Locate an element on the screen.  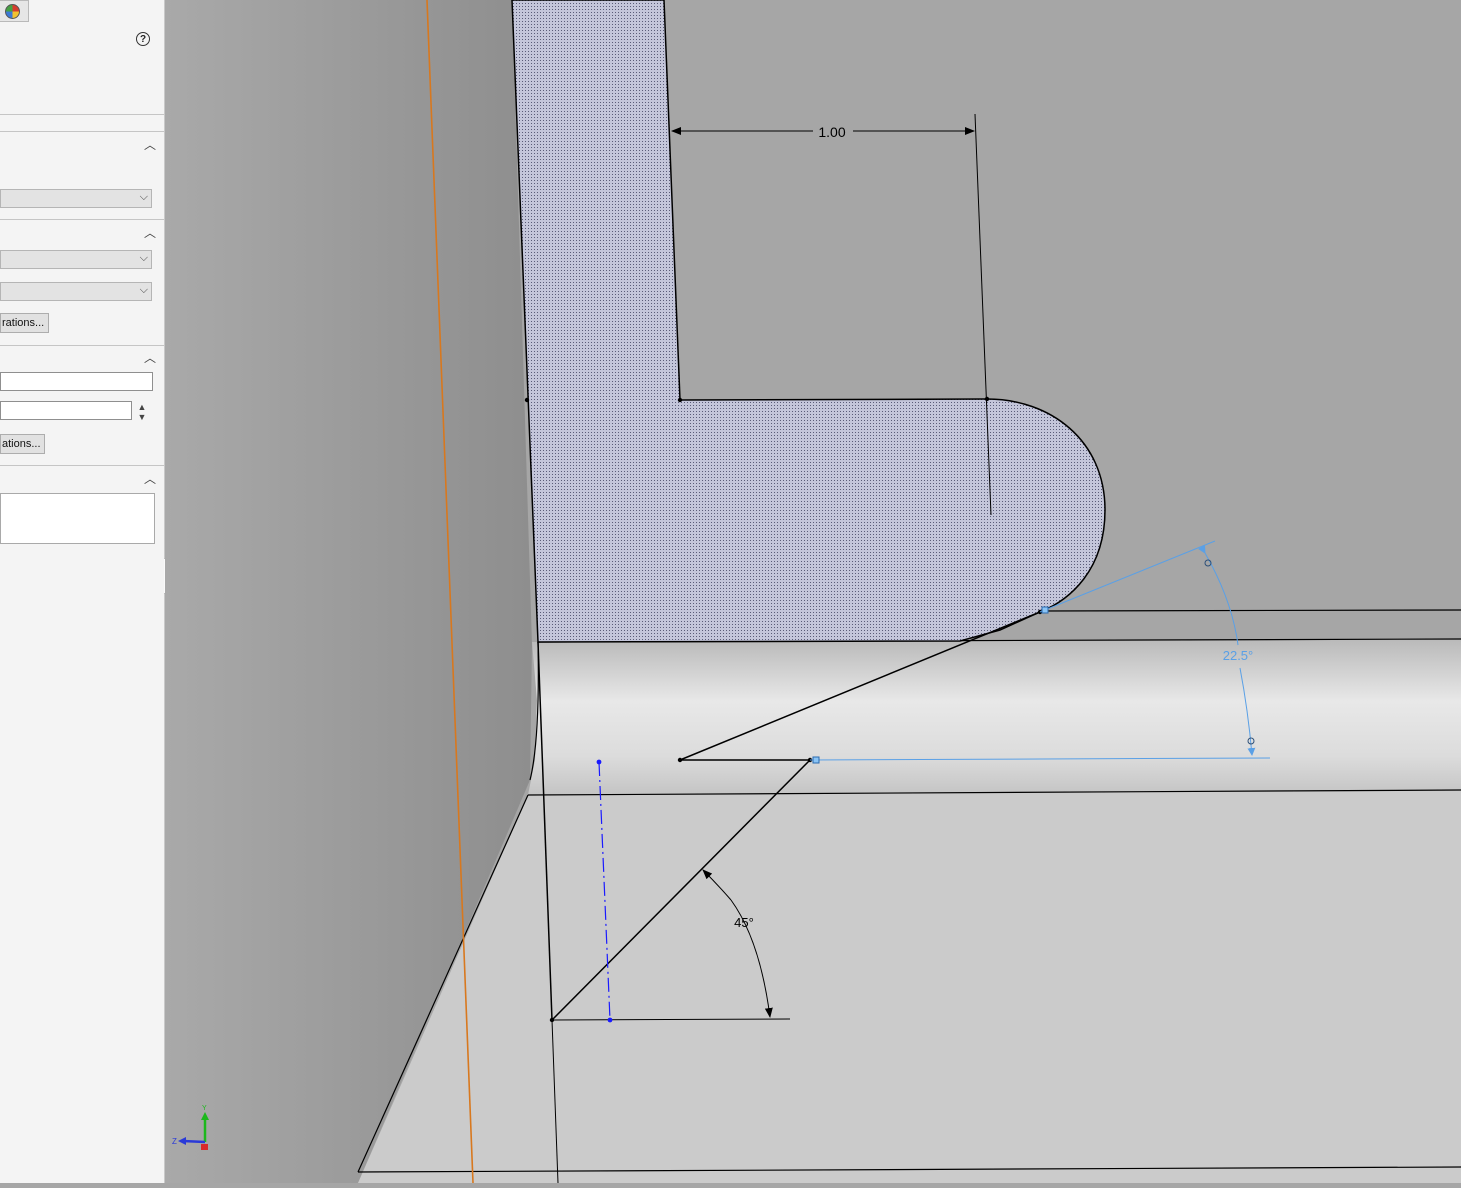
triad-z-label: Z is located at coordinates (174, 1141).